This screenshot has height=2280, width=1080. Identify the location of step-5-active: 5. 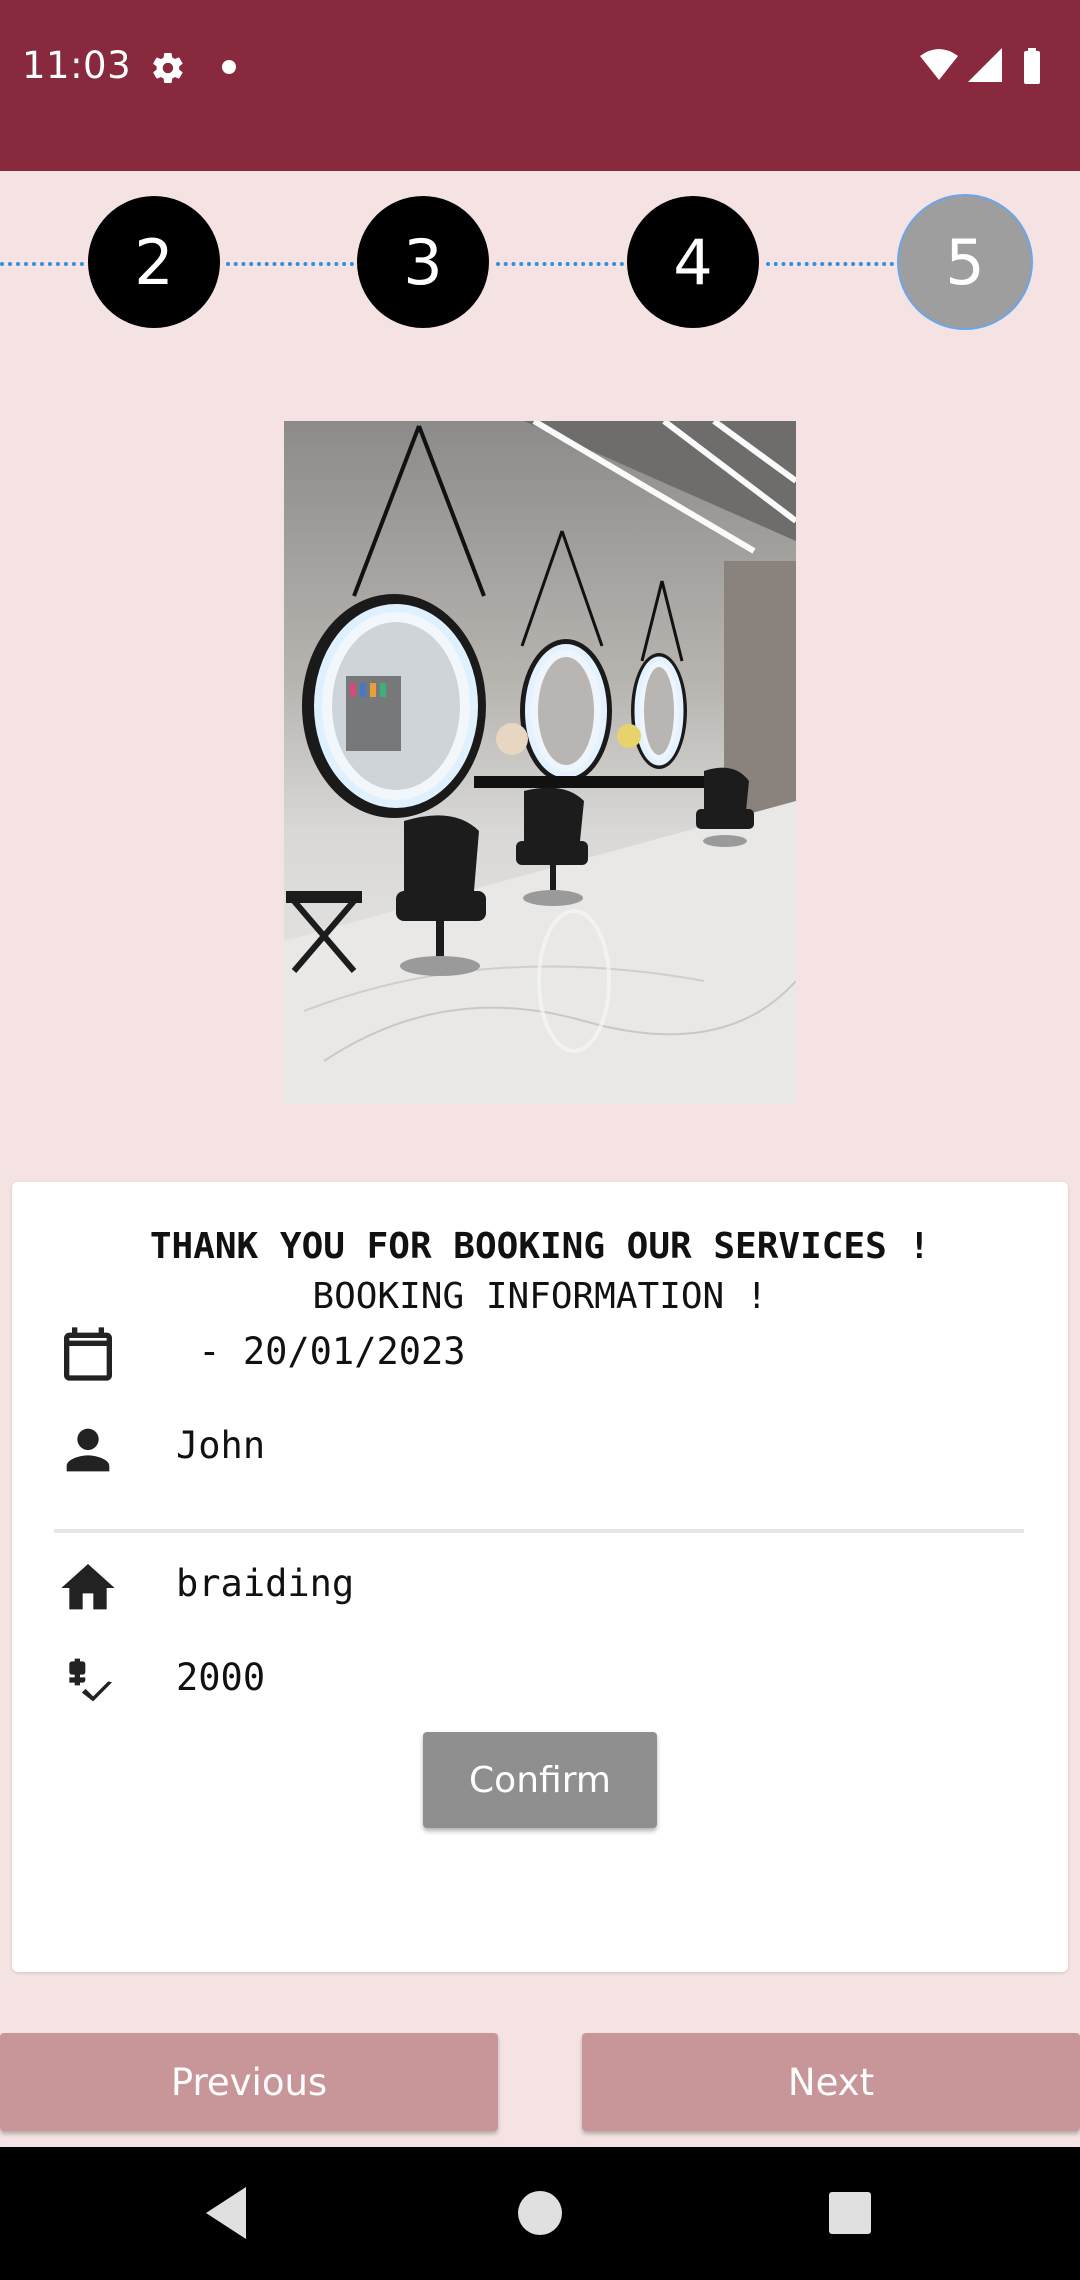
(965, 262).